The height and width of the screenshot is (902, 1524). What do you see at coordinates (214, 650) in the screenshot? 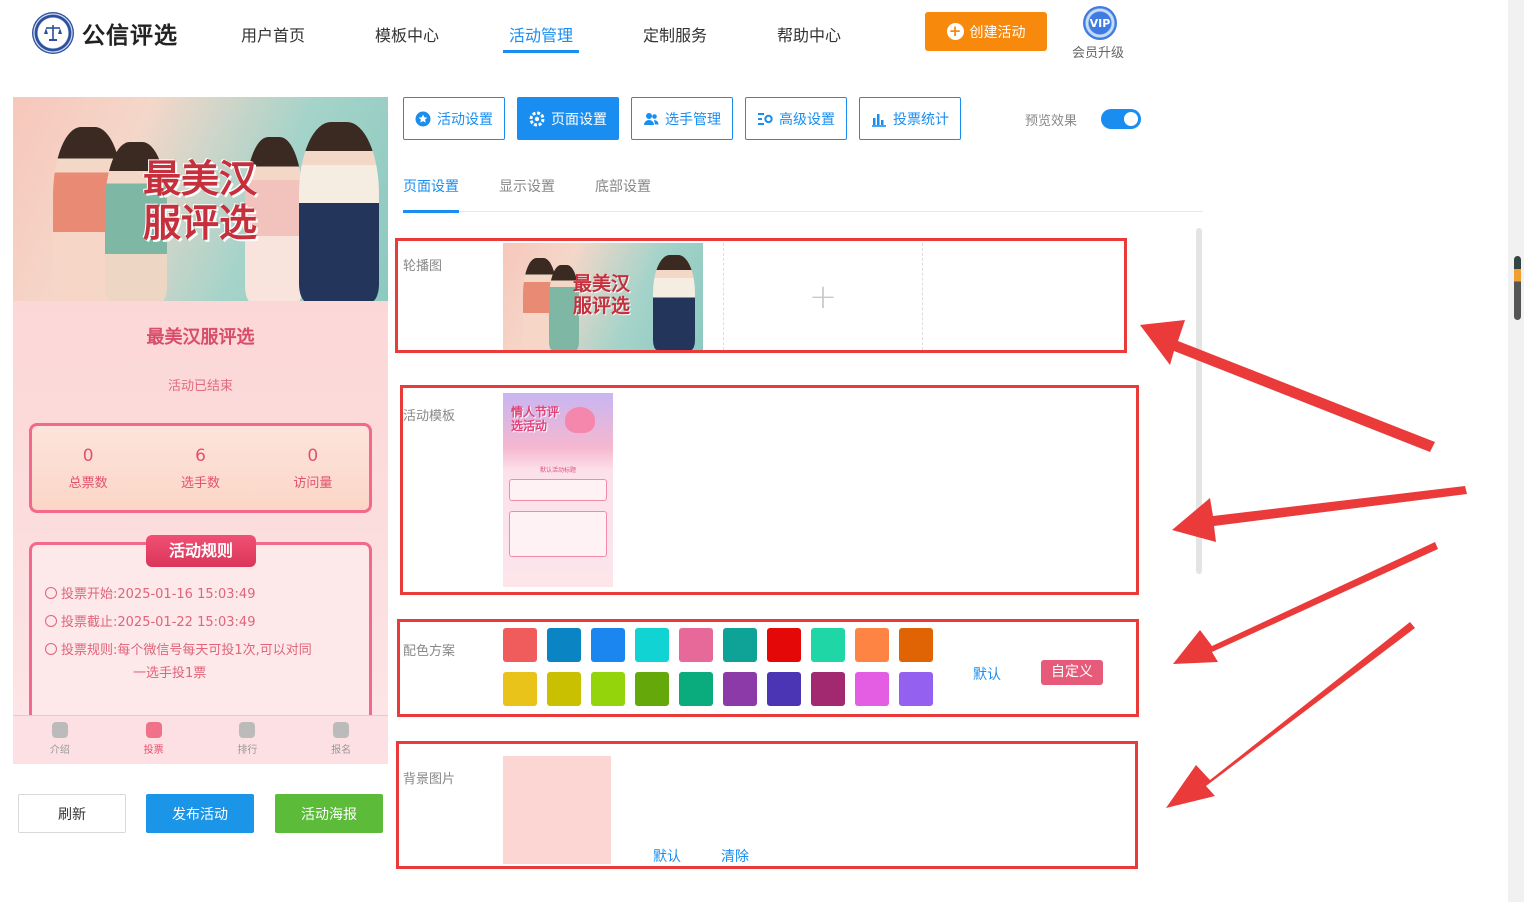
I see `rule-policy-line1: 每个微信号每天可投1次,可以对同` at bounding box center [214, 650].